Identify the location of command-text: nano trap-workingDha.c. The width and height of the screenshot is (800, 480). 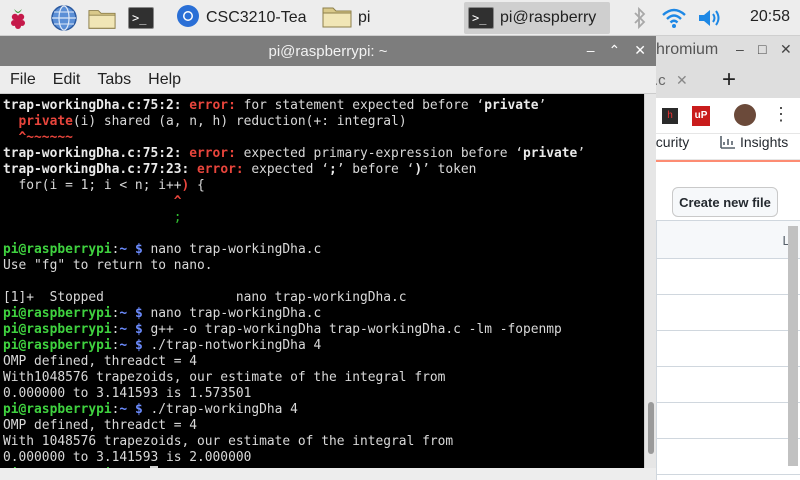
(236, 313).